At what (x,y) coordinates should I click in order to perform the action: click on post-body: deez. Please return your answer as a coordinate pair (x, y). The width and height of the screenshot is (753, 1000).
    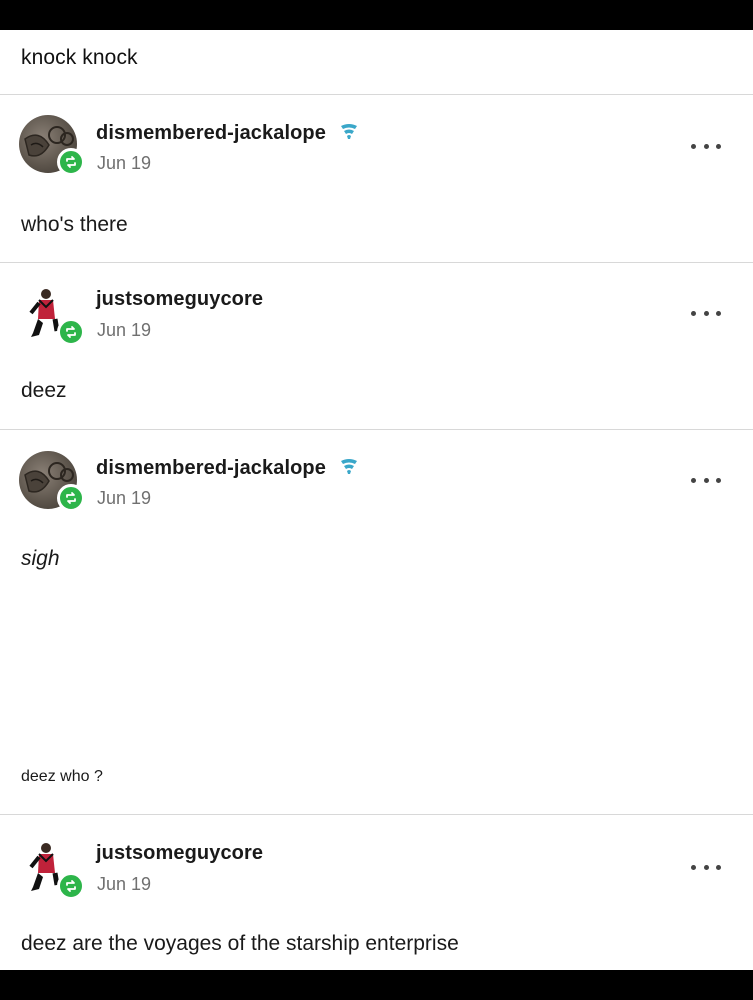
    Looking at the image, I should click on (44, 390).